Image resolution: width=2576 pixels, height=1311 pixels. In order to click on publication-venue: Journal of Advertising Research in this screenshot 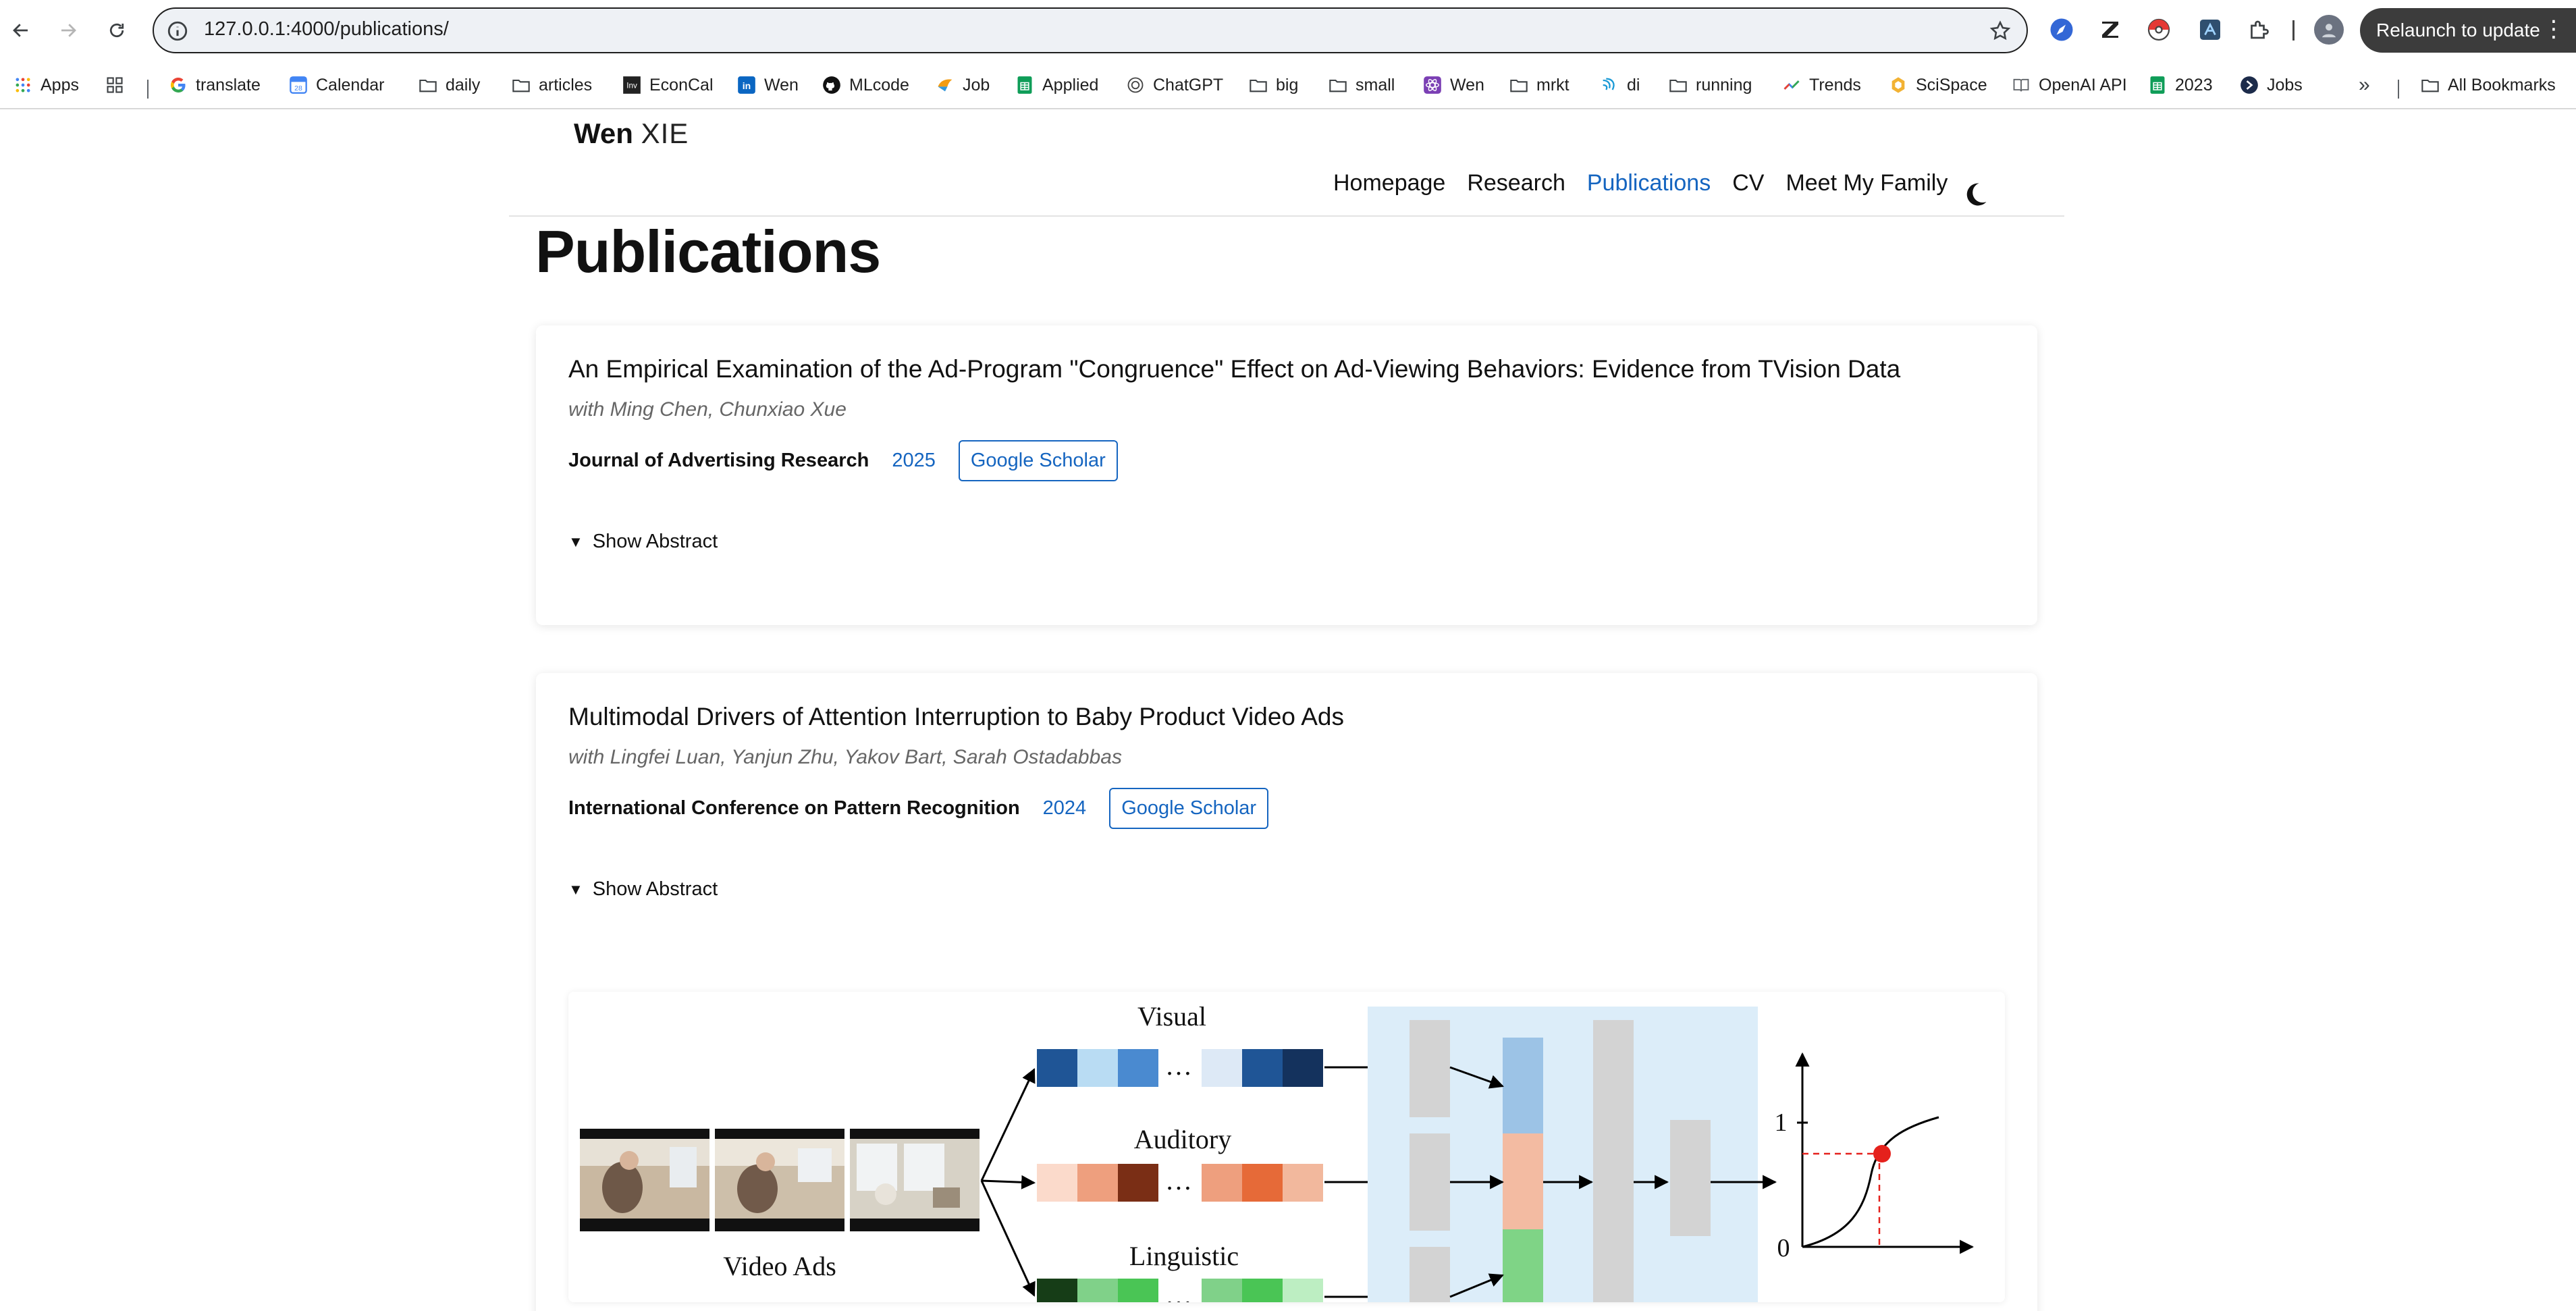, I will do `click(718, 460)`.